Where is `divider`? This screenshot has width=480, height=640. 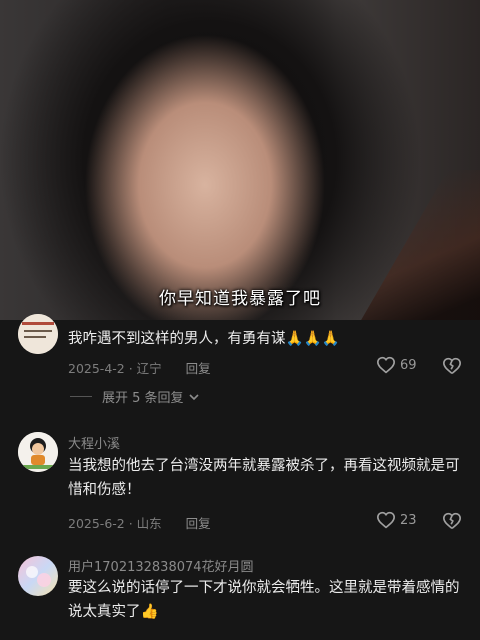
divider is located at coordinates (81, 396).